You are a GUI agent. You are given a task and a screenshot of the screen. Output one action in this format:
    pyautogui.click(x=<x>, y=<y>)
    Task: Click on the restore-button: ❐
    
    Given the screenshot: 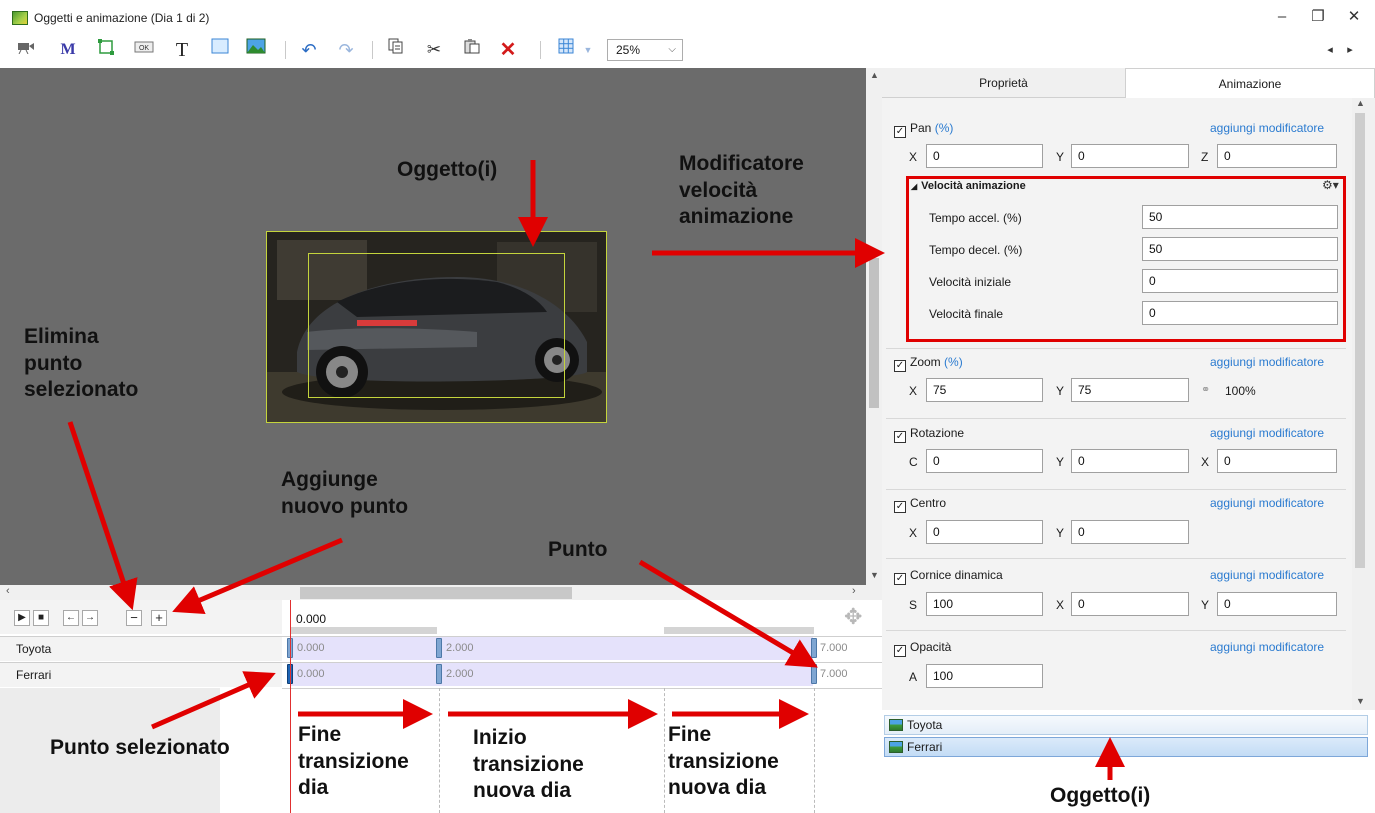 What is the action you would take?
    pyautogui.click(x=1318, y=17)
    